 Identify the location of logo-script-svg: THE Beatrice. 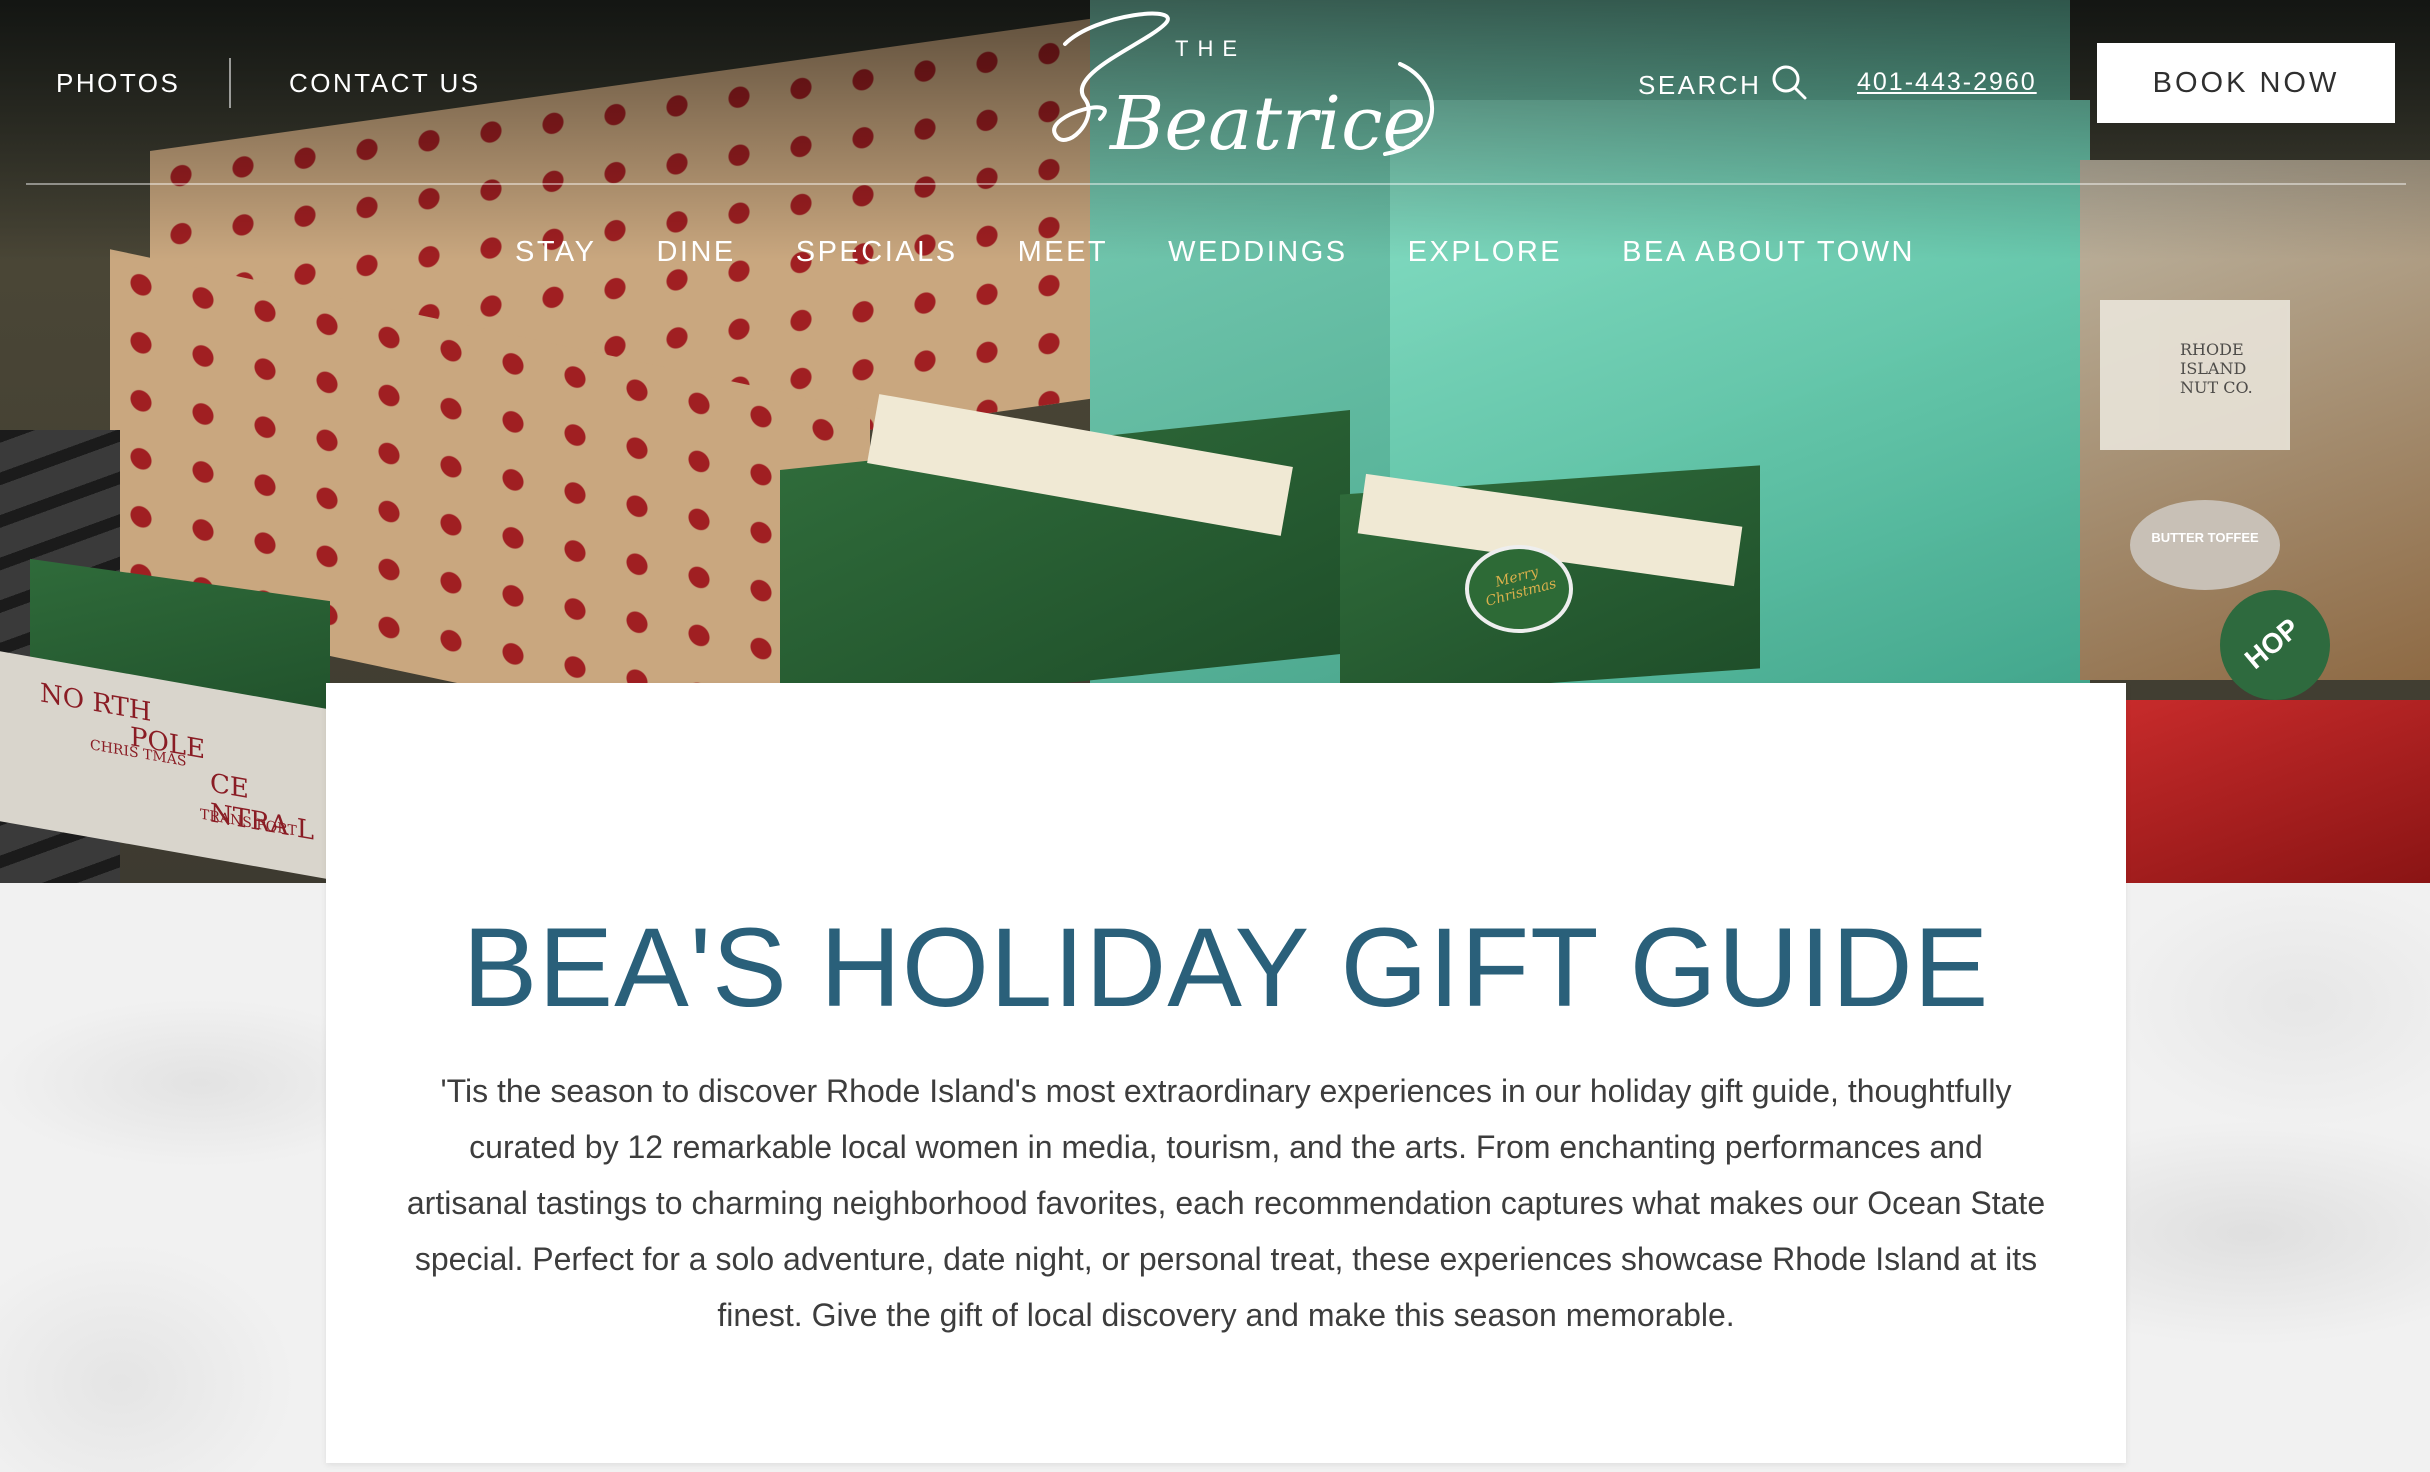
(1243, 89).